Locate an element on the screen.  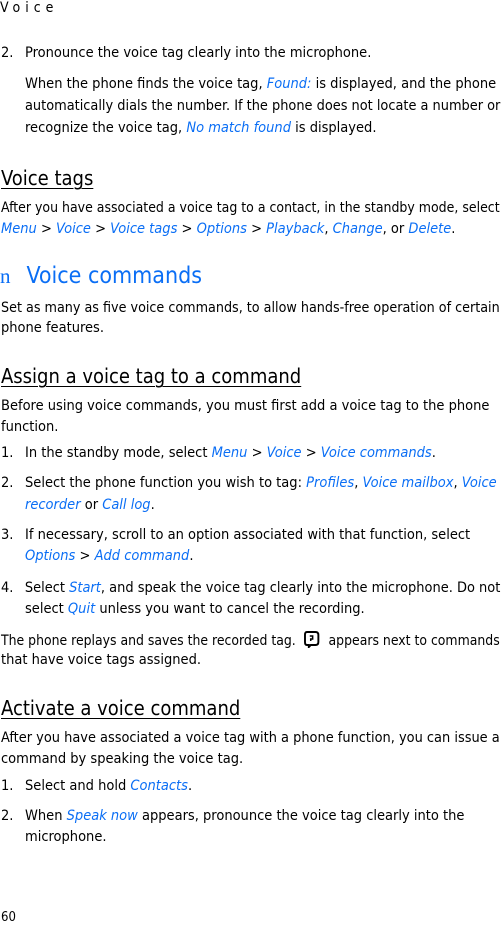
assign-after-line-2: that have voice tags assigned. is located at coordinates (101, 660).